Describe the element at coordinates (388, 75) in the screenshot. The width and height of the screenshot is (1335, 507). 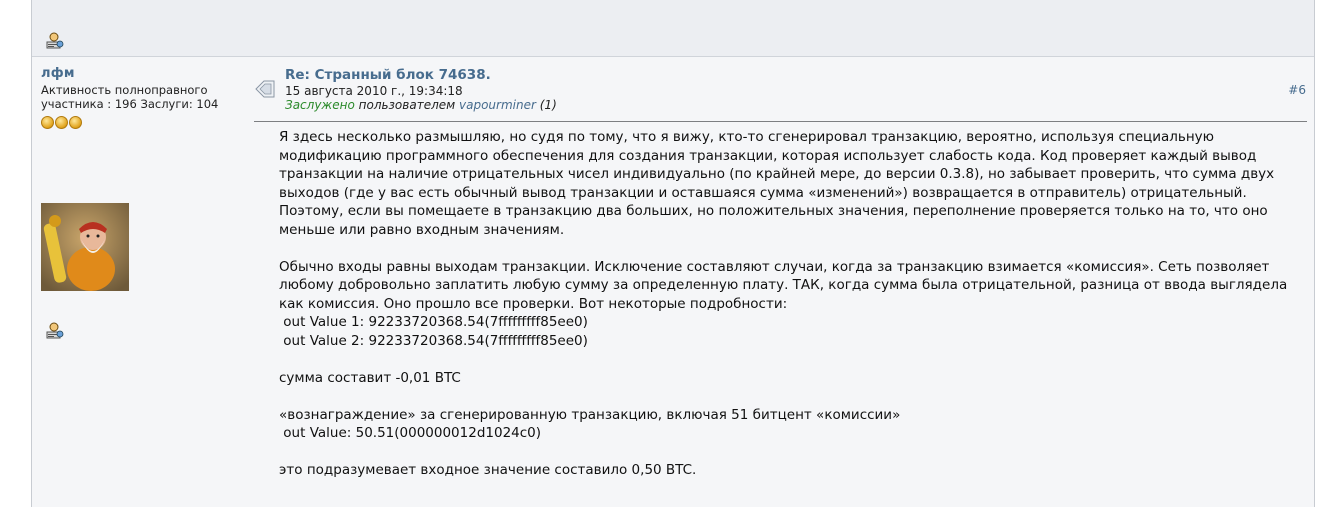
I see `post-title: Re: Странный блок 74638.` at that location.